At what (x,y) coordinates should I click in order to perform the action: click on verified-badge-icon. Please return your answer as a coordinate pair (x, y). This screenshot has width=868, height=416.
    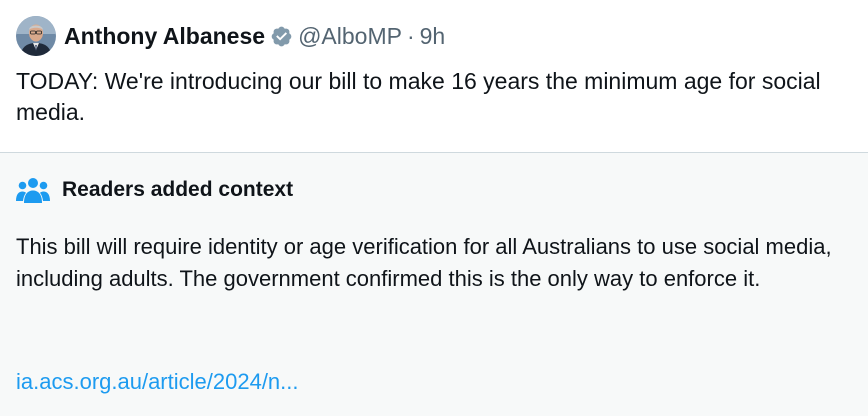
    Looking at the image, I should click on (281, 36).